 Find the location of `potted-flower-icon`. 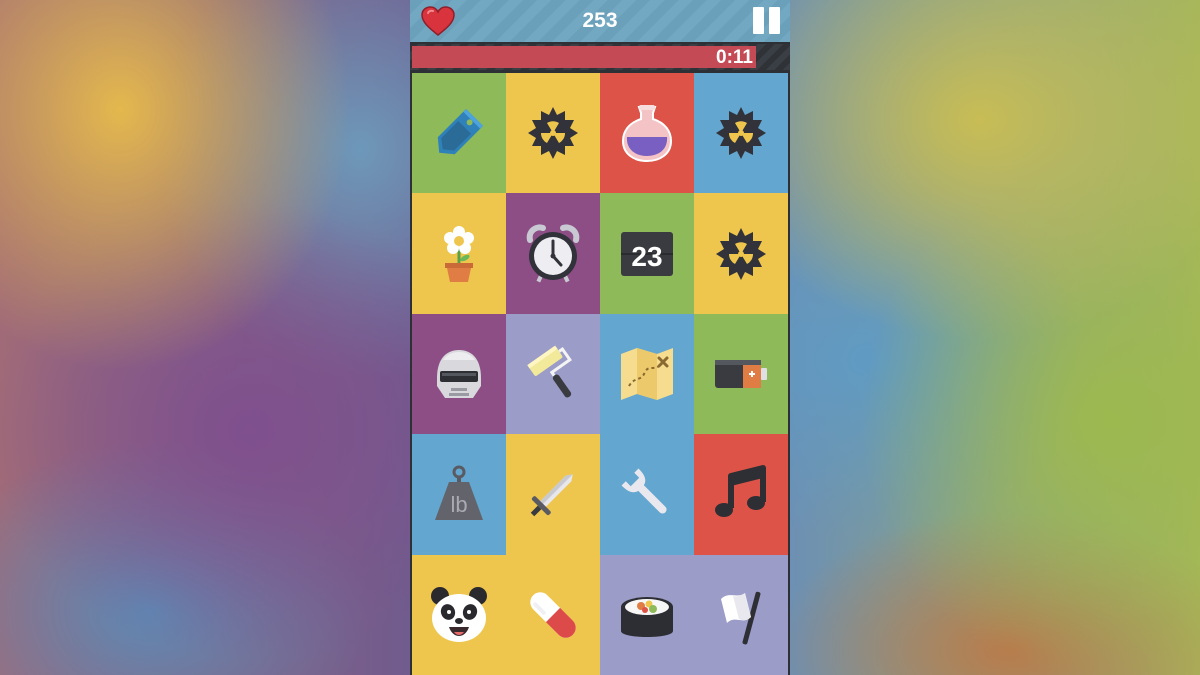

potted-flower-icon is located at coordinates (459, 253).